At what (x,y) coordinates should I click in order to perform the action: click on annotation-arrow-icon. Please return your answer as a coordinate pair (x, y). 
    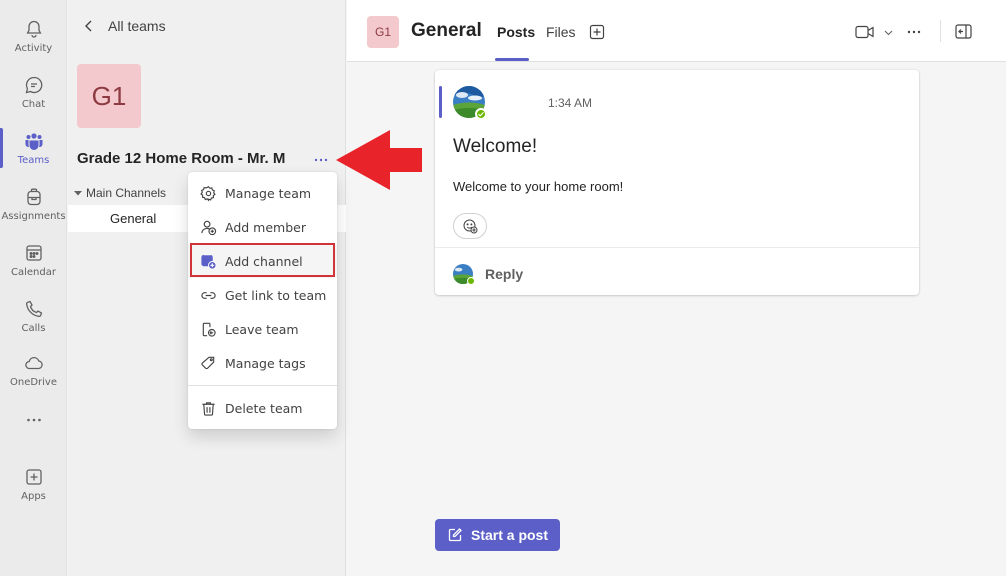
    Looking at the image, I should click on (379, 160).